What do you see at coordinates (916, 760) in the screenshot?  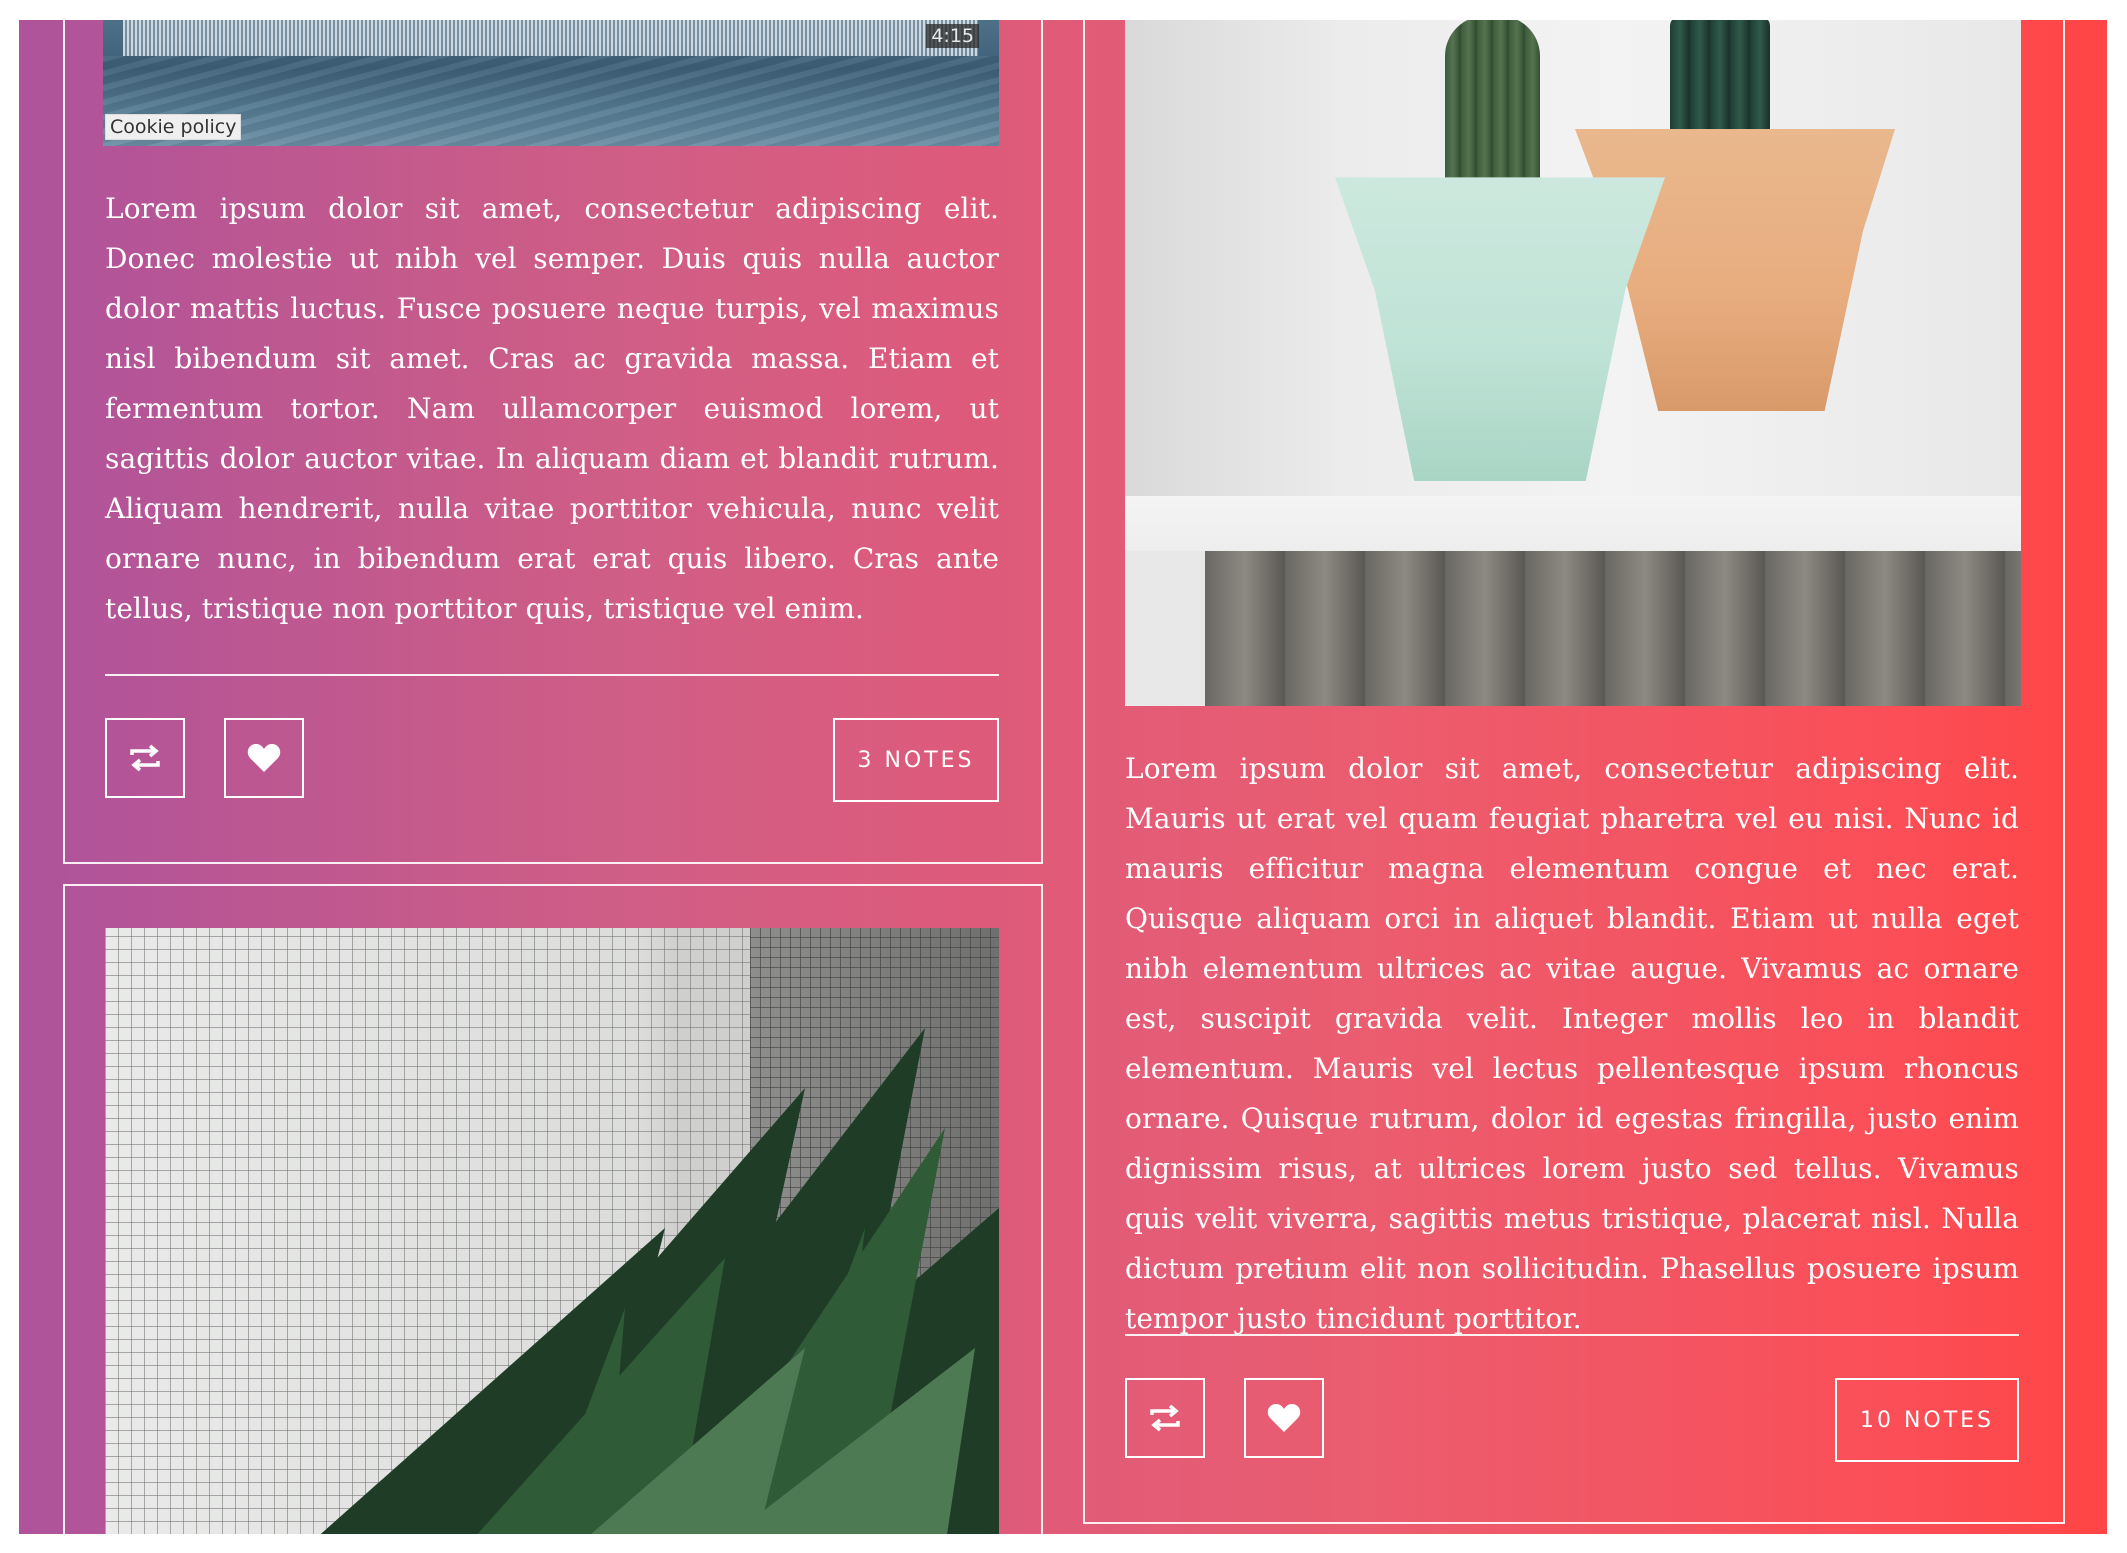 I see `notes-button: 3 NOTES` at bounding box center [916, 760].